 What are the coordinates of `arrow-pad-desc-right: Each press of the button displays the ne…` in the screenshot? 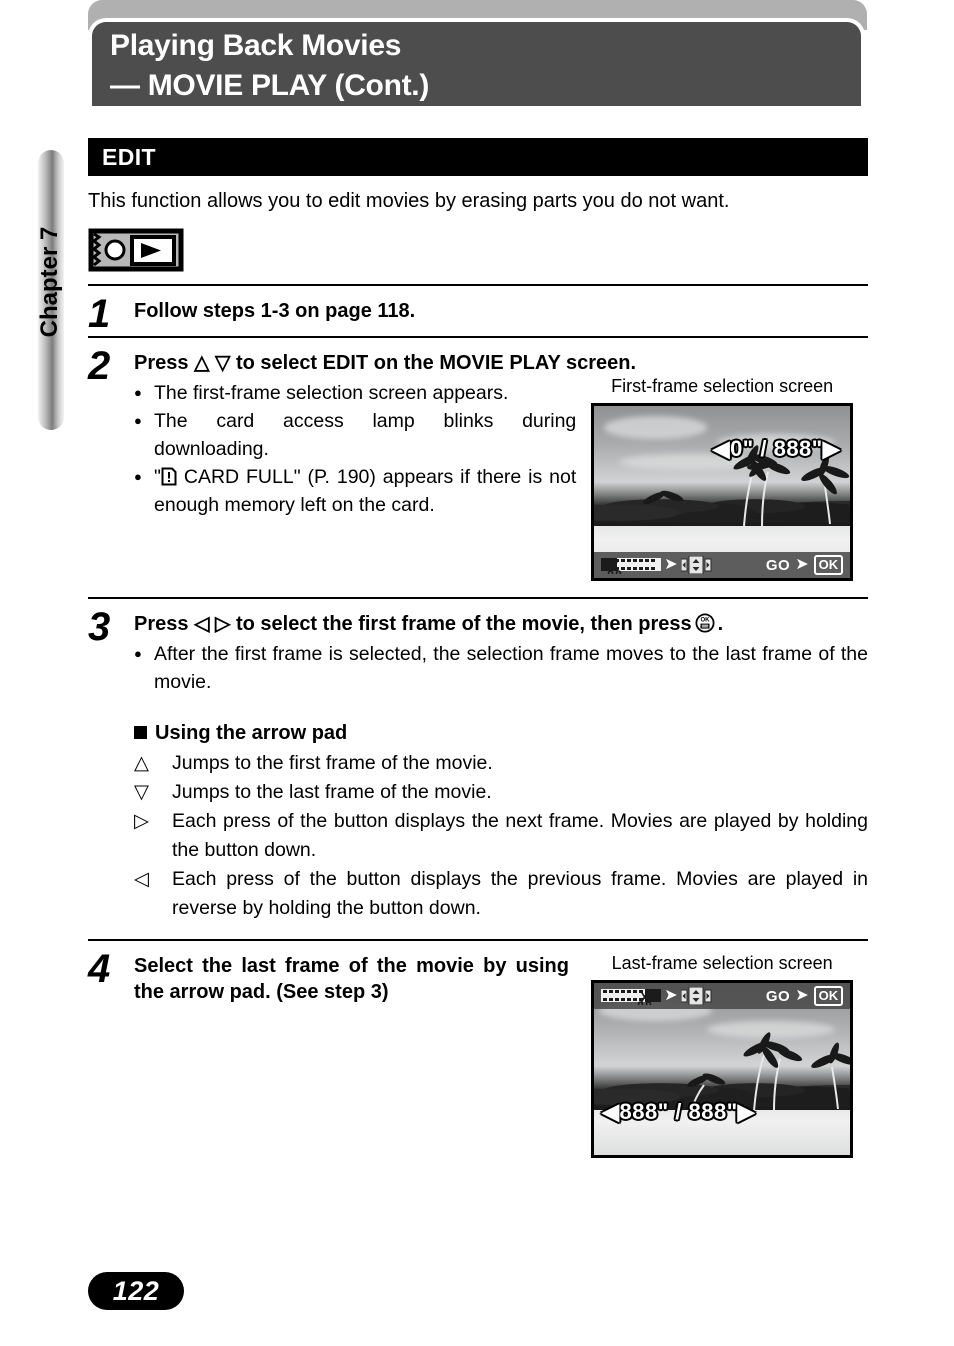 It's located at (520, 835).